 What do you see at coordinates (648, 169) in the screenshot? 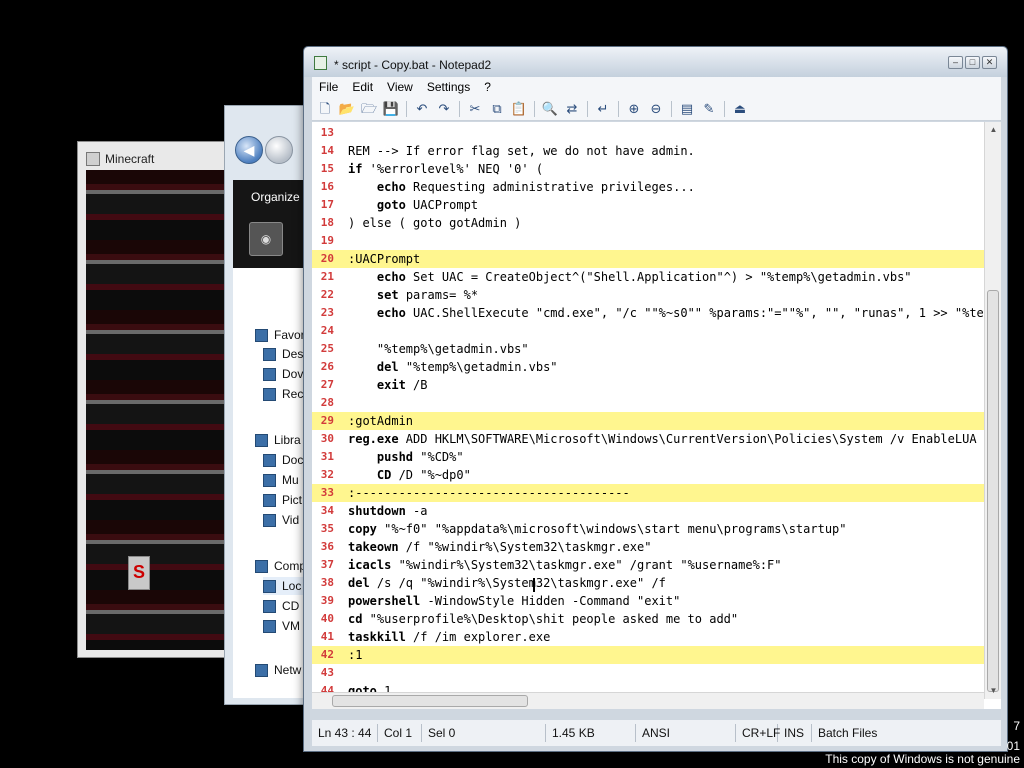
I see `code-line: 15 if '%errorlevel%' NEQ '0' (` at bounding box center [648, 169].